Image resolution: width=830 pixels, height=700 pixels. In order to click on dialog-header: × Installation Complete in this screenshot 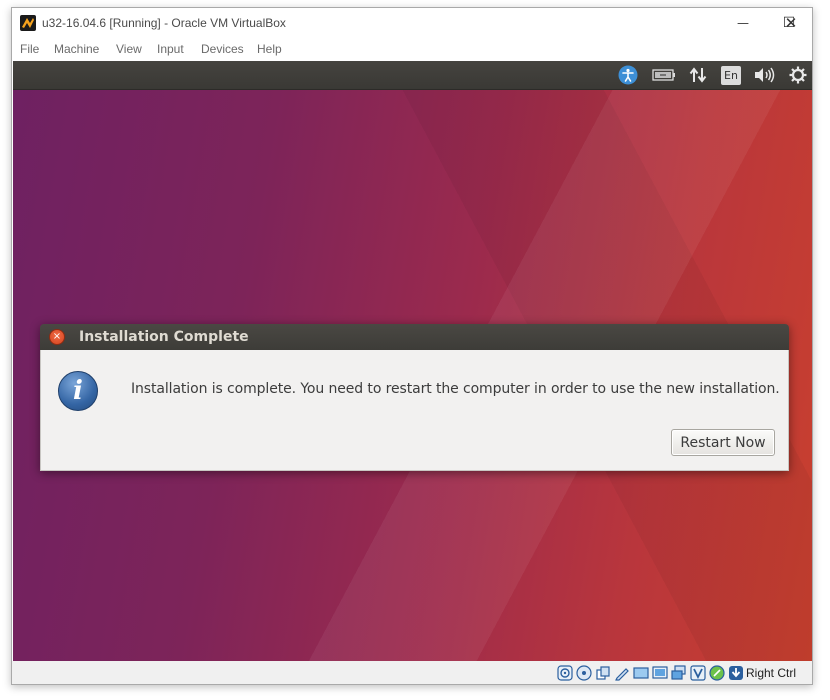, I will do `click(414, 337)`.